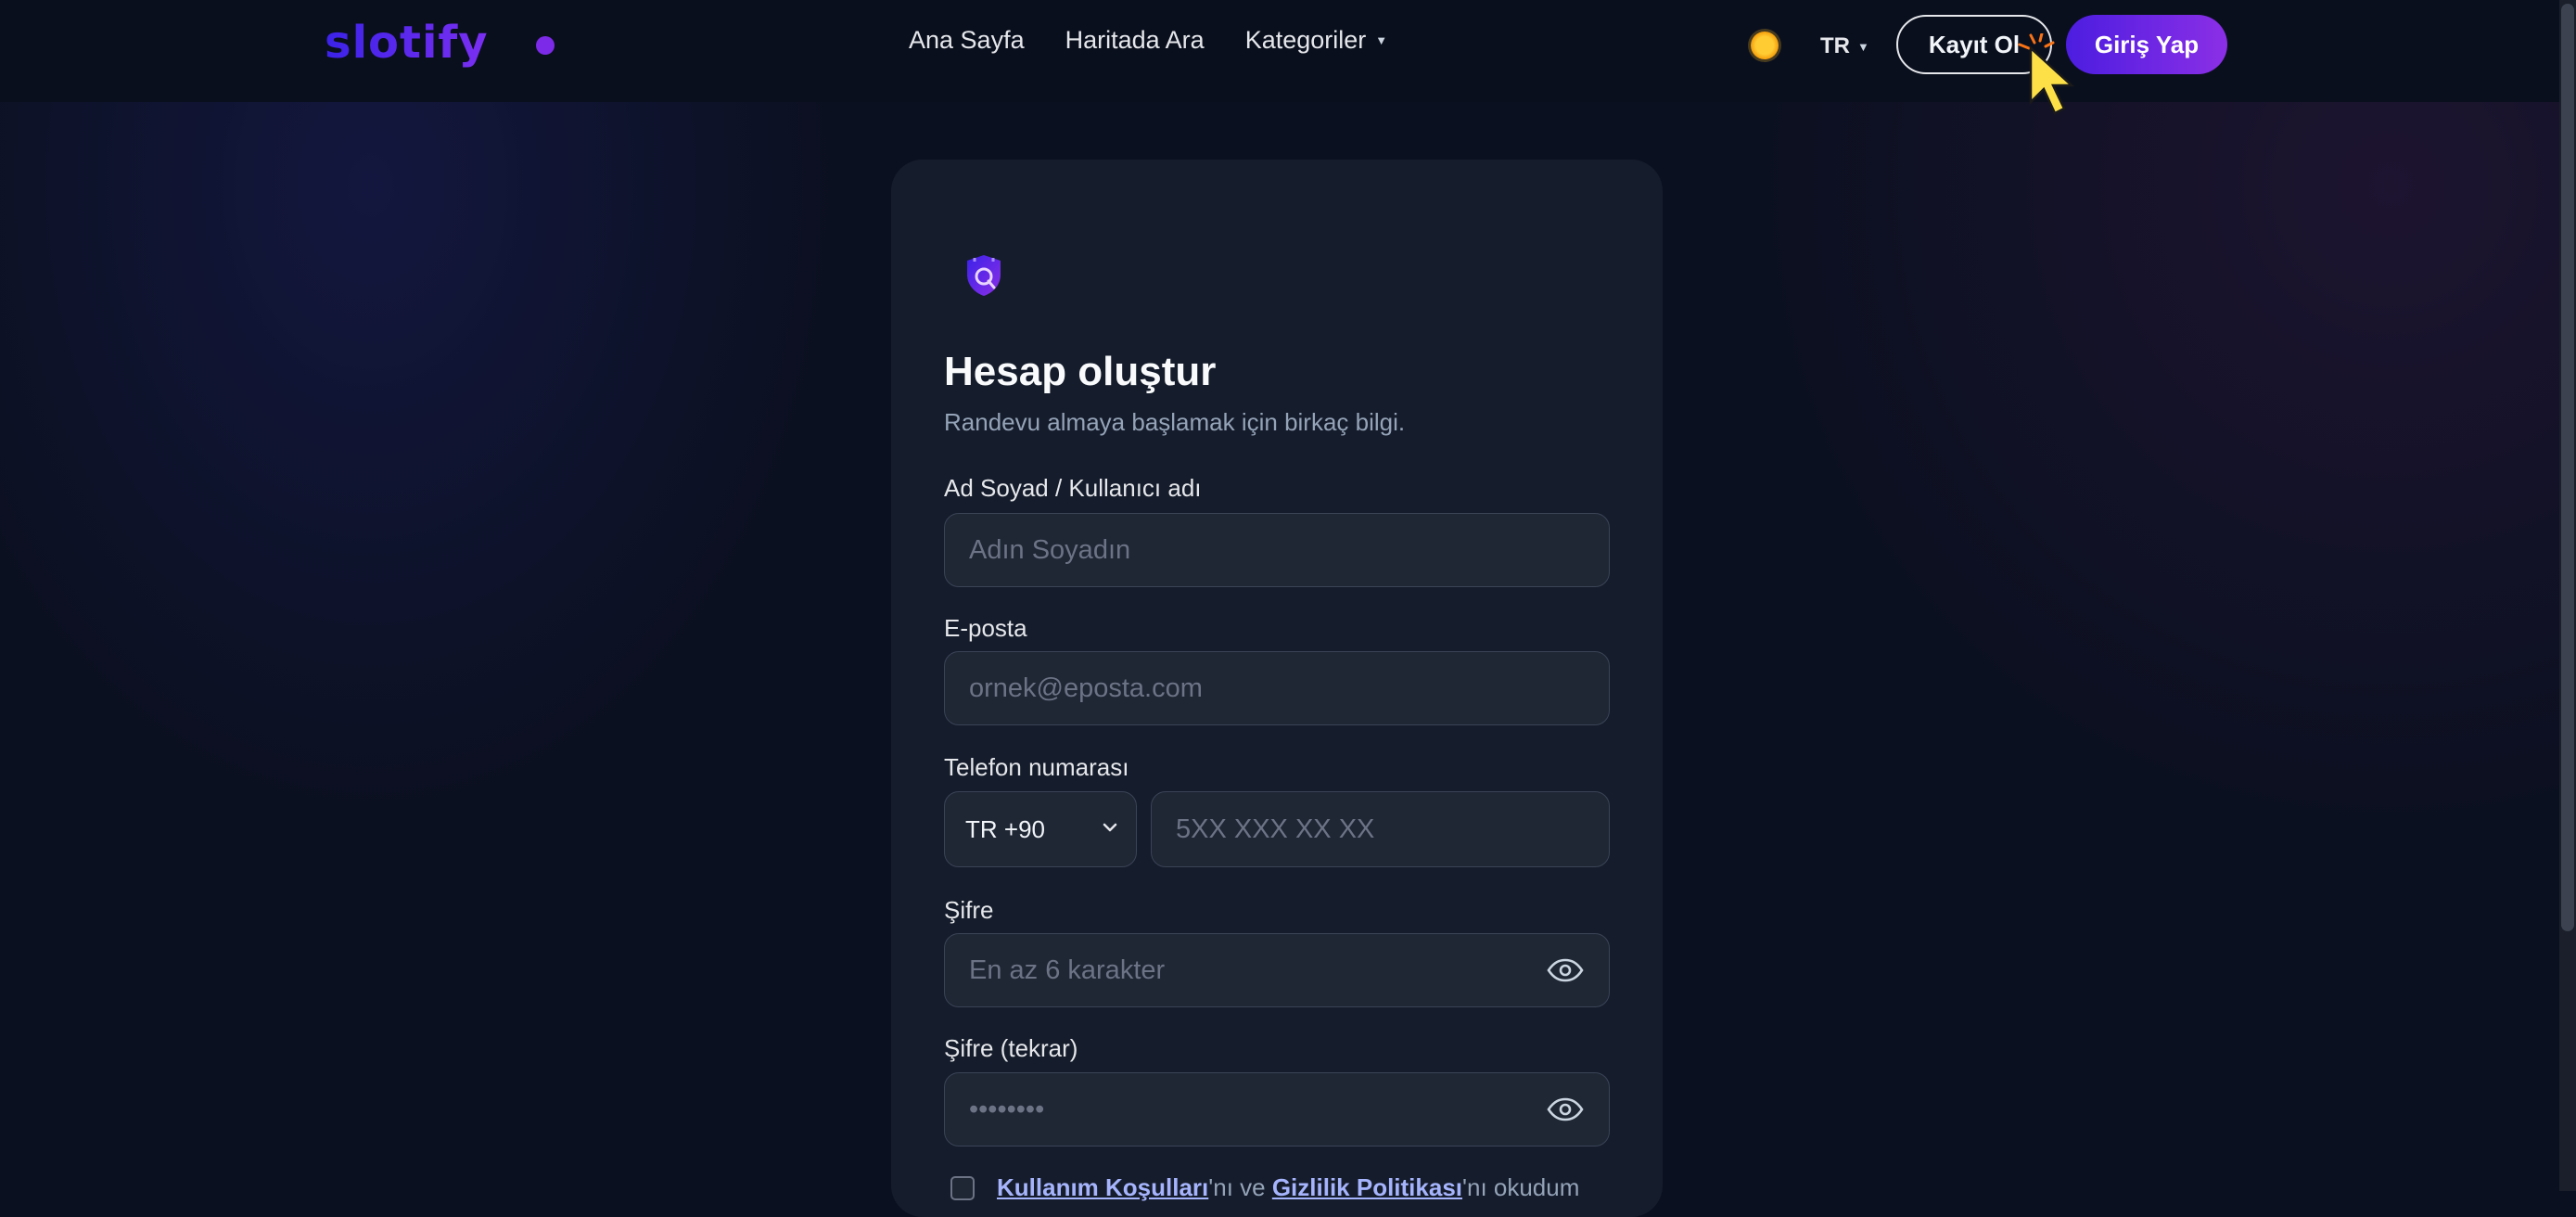  I want to click on logo: slotify, so click(407, 43).